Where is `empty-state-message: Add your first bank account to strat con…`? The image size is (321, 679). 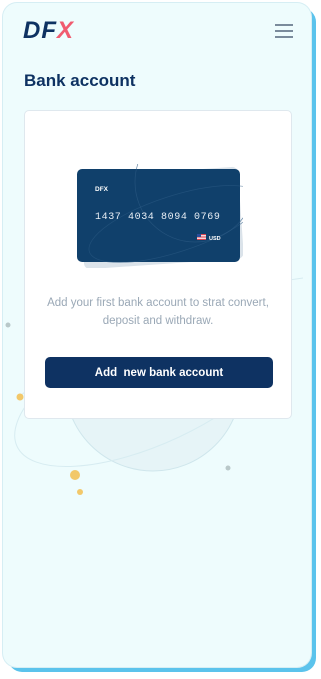 empty-state-message: Add your first bank account to strat con… is located at coordinates (158, 312).